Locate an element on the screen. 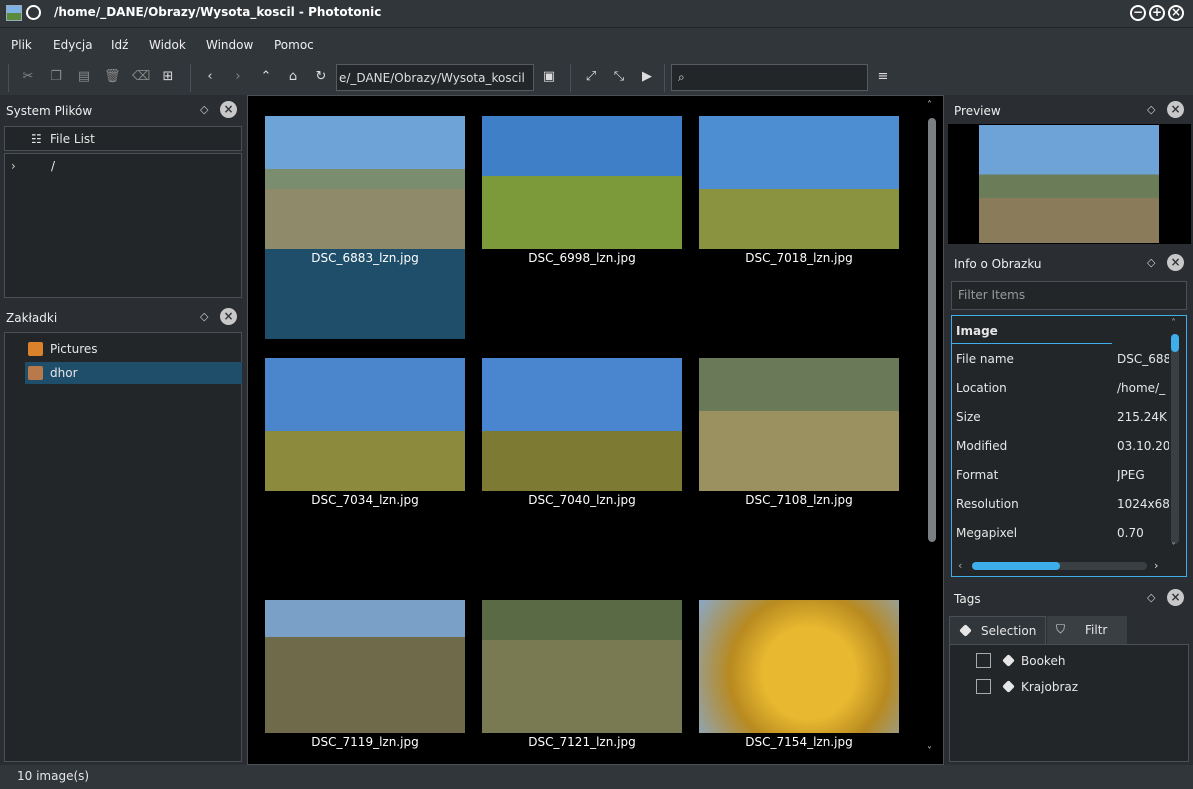 The image size is (1193, 789). up-icon: ⌃ is located at coordinates (266, 77).